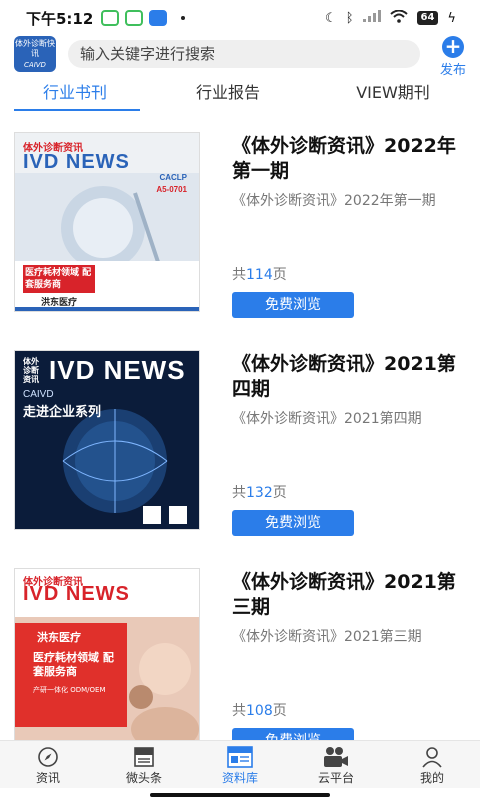 The image size is (480, 800). I want to click on page-count: 共108页, so click(259, 710).